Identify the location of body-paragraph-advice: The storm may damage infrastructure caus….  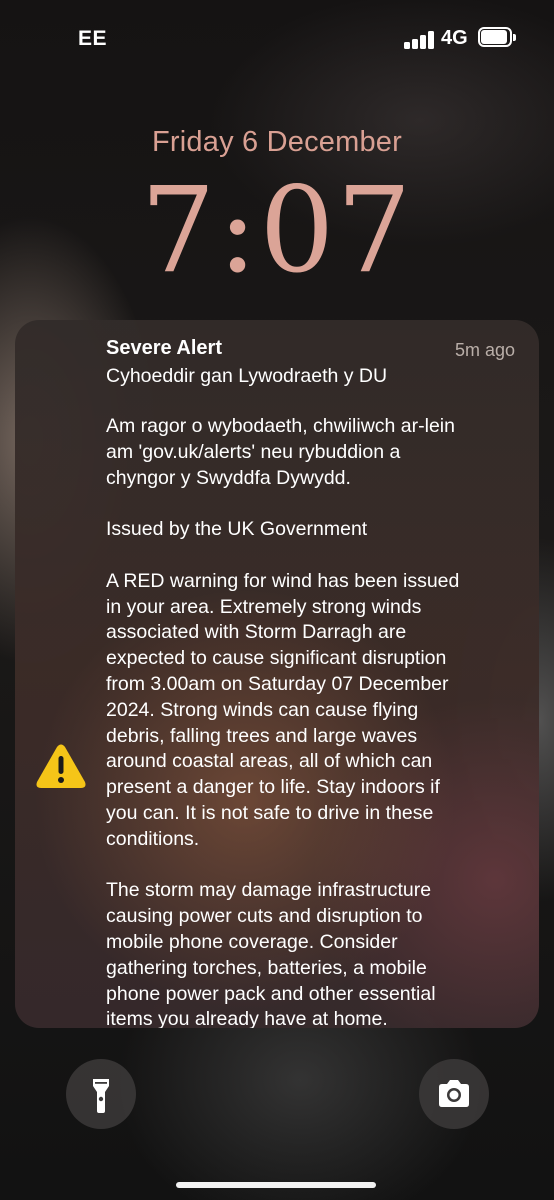
(271, 953).